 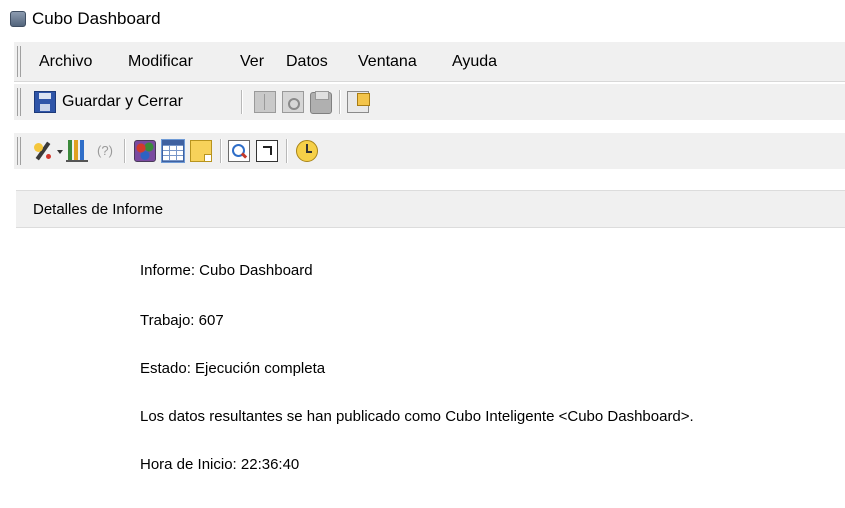 I want to click on menu-archivo: Archivo, so click(x=65, y=62).